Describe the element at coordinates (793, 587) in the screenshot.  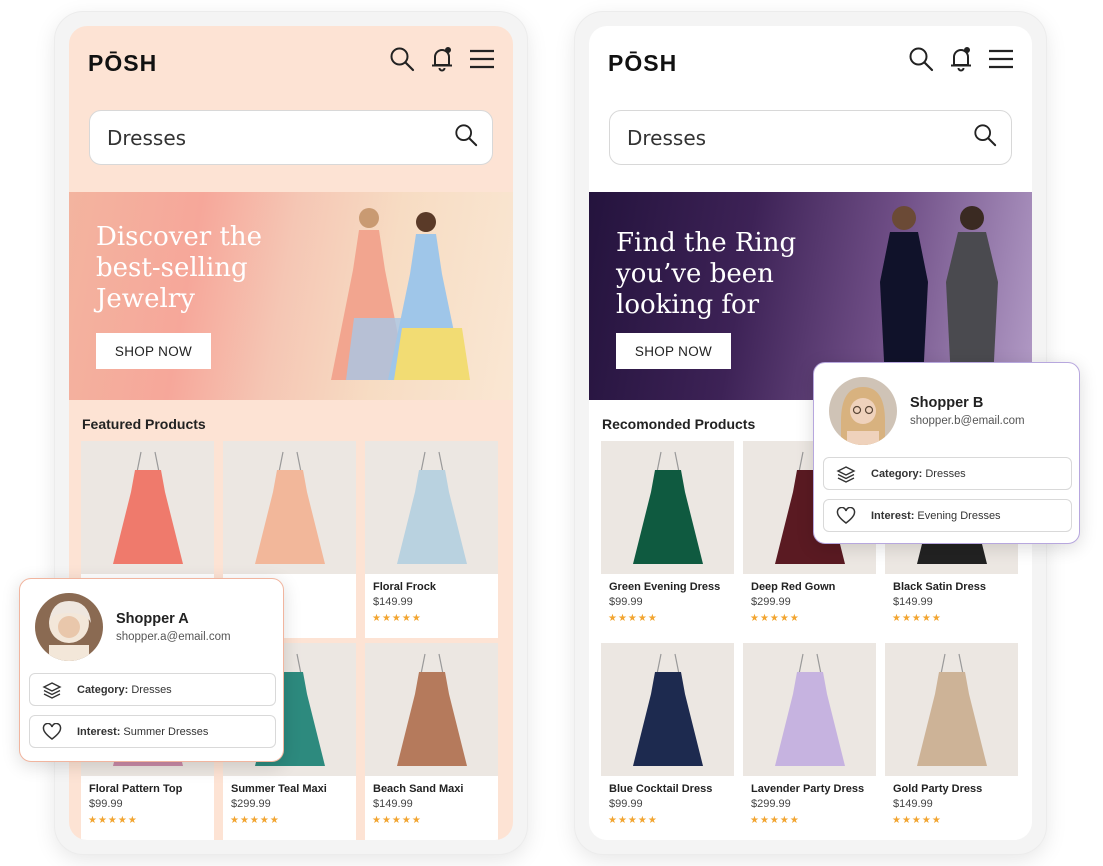
I see `product-name: Deep Red Gown` at that location.